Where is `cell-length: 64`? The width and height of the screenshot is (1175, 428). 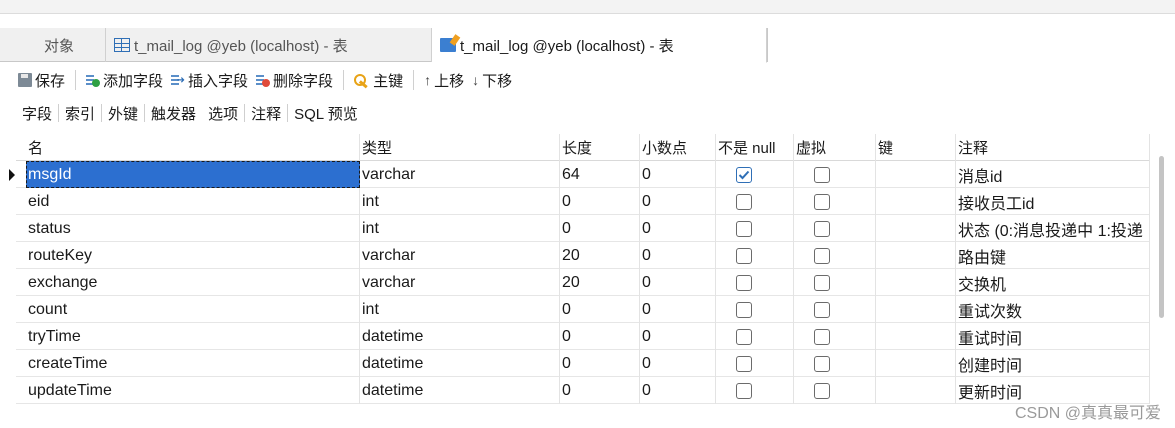
cell-length: 64 is located at coordinates (600, 174).